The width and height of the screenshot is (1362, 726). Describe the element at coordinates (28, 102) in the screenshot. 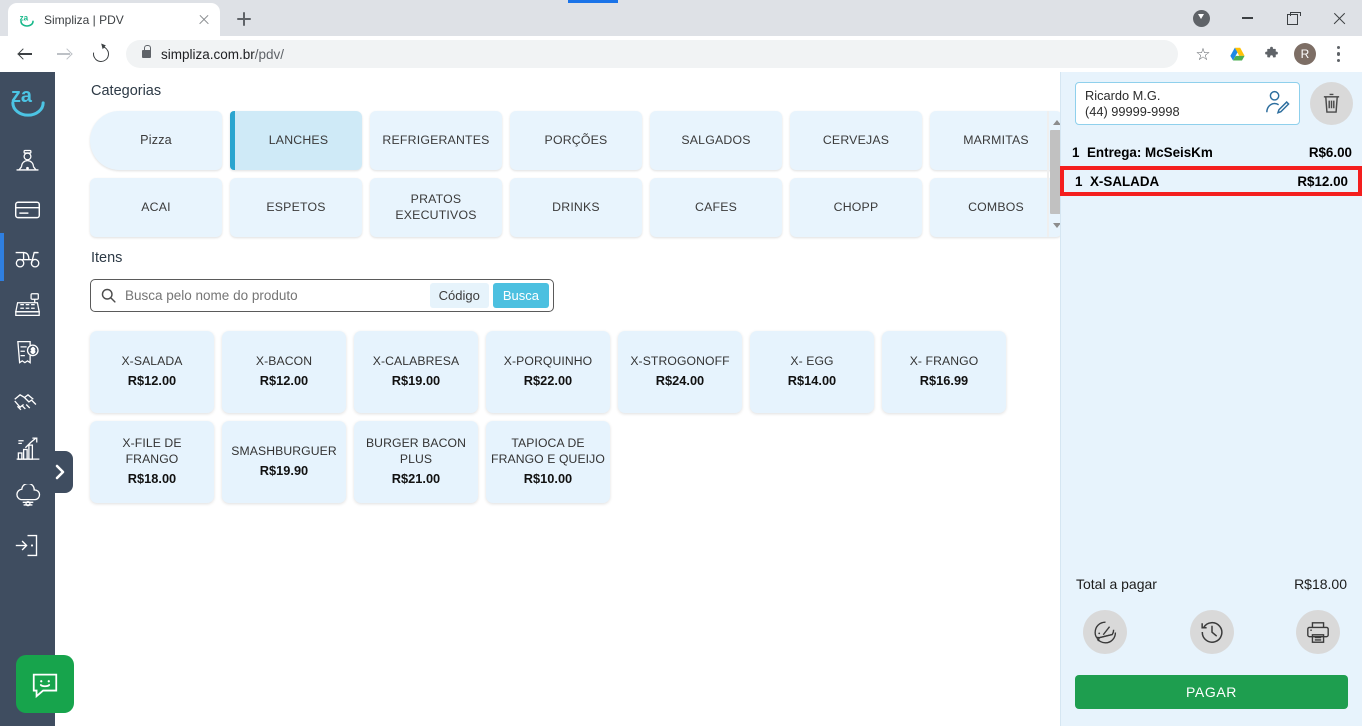

I see `sidebar-logo: za` at that location.